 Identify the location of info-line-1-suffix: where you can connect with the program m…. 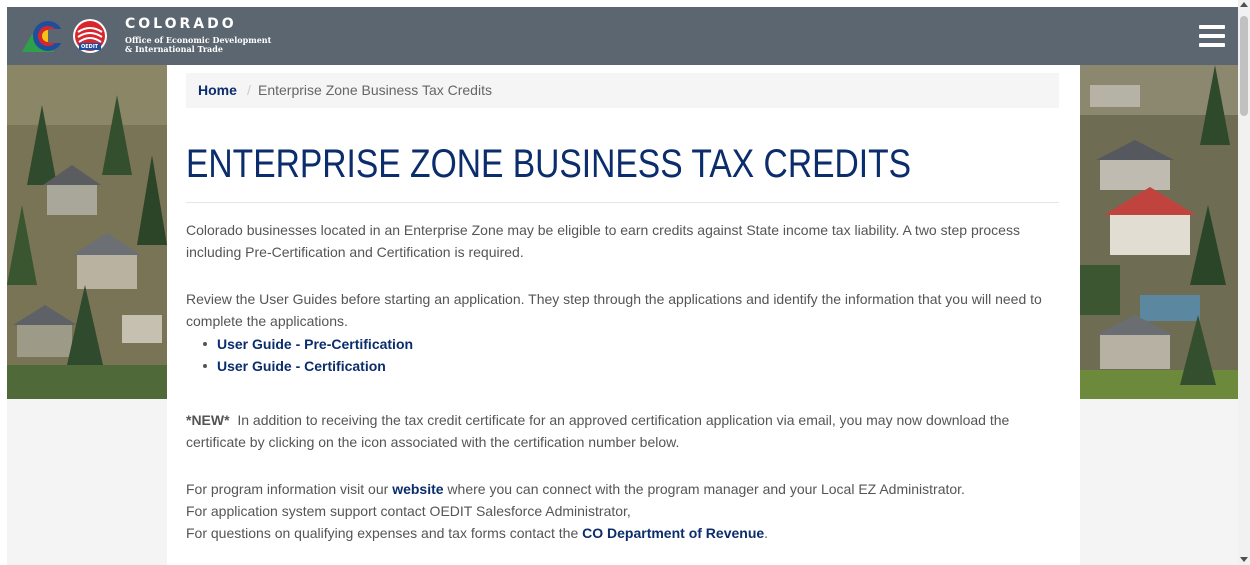
(704, 489).